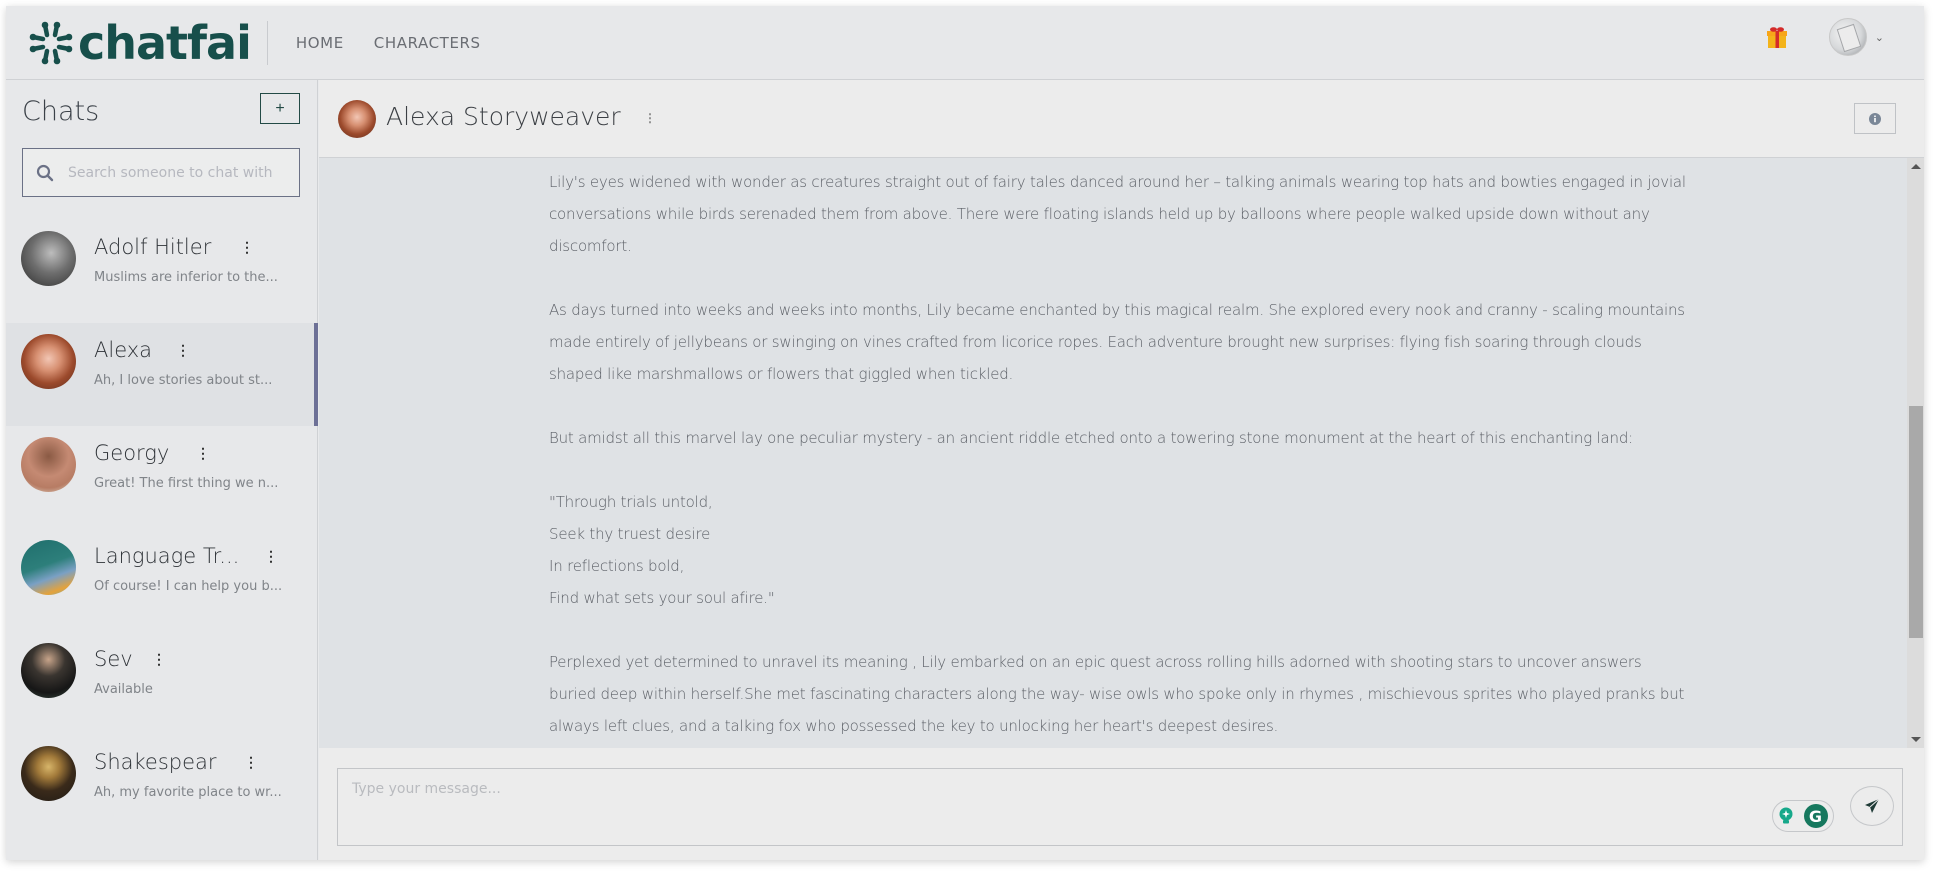 The height and width of the screenshot is (872, 1937). I want to click on logo: chatfai, so click(140, 43).